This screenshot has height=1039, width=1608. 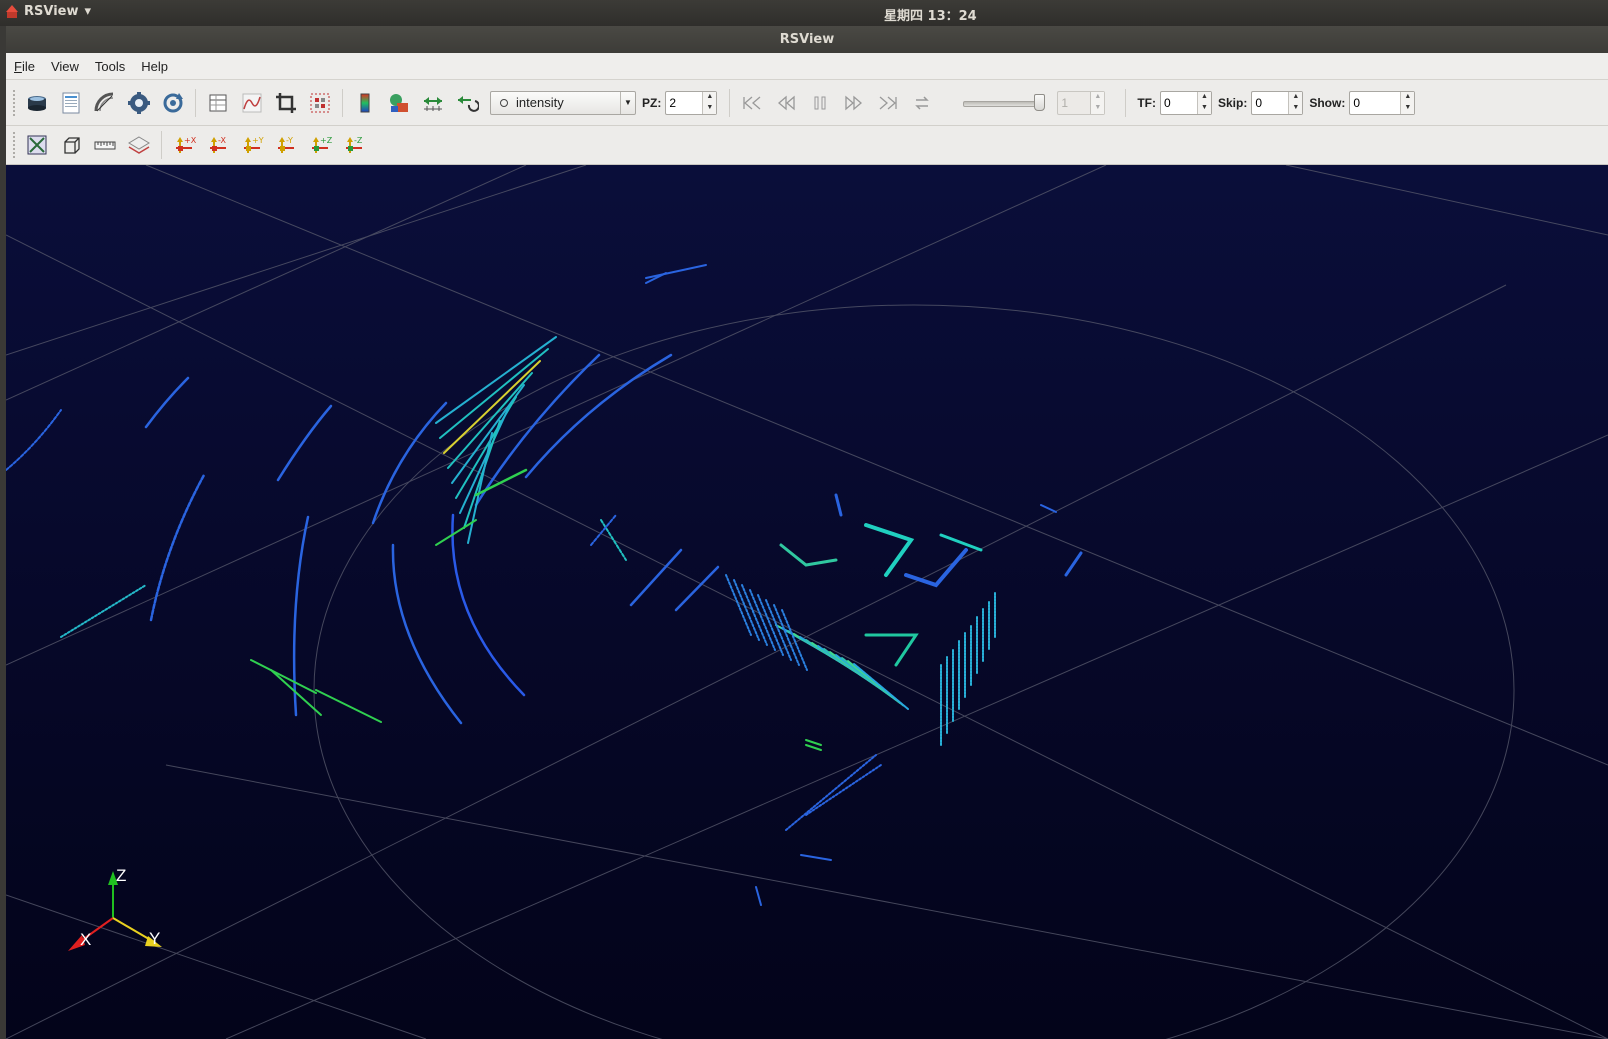 I want to click on reset-camera-button, so click(x=37, y=145).